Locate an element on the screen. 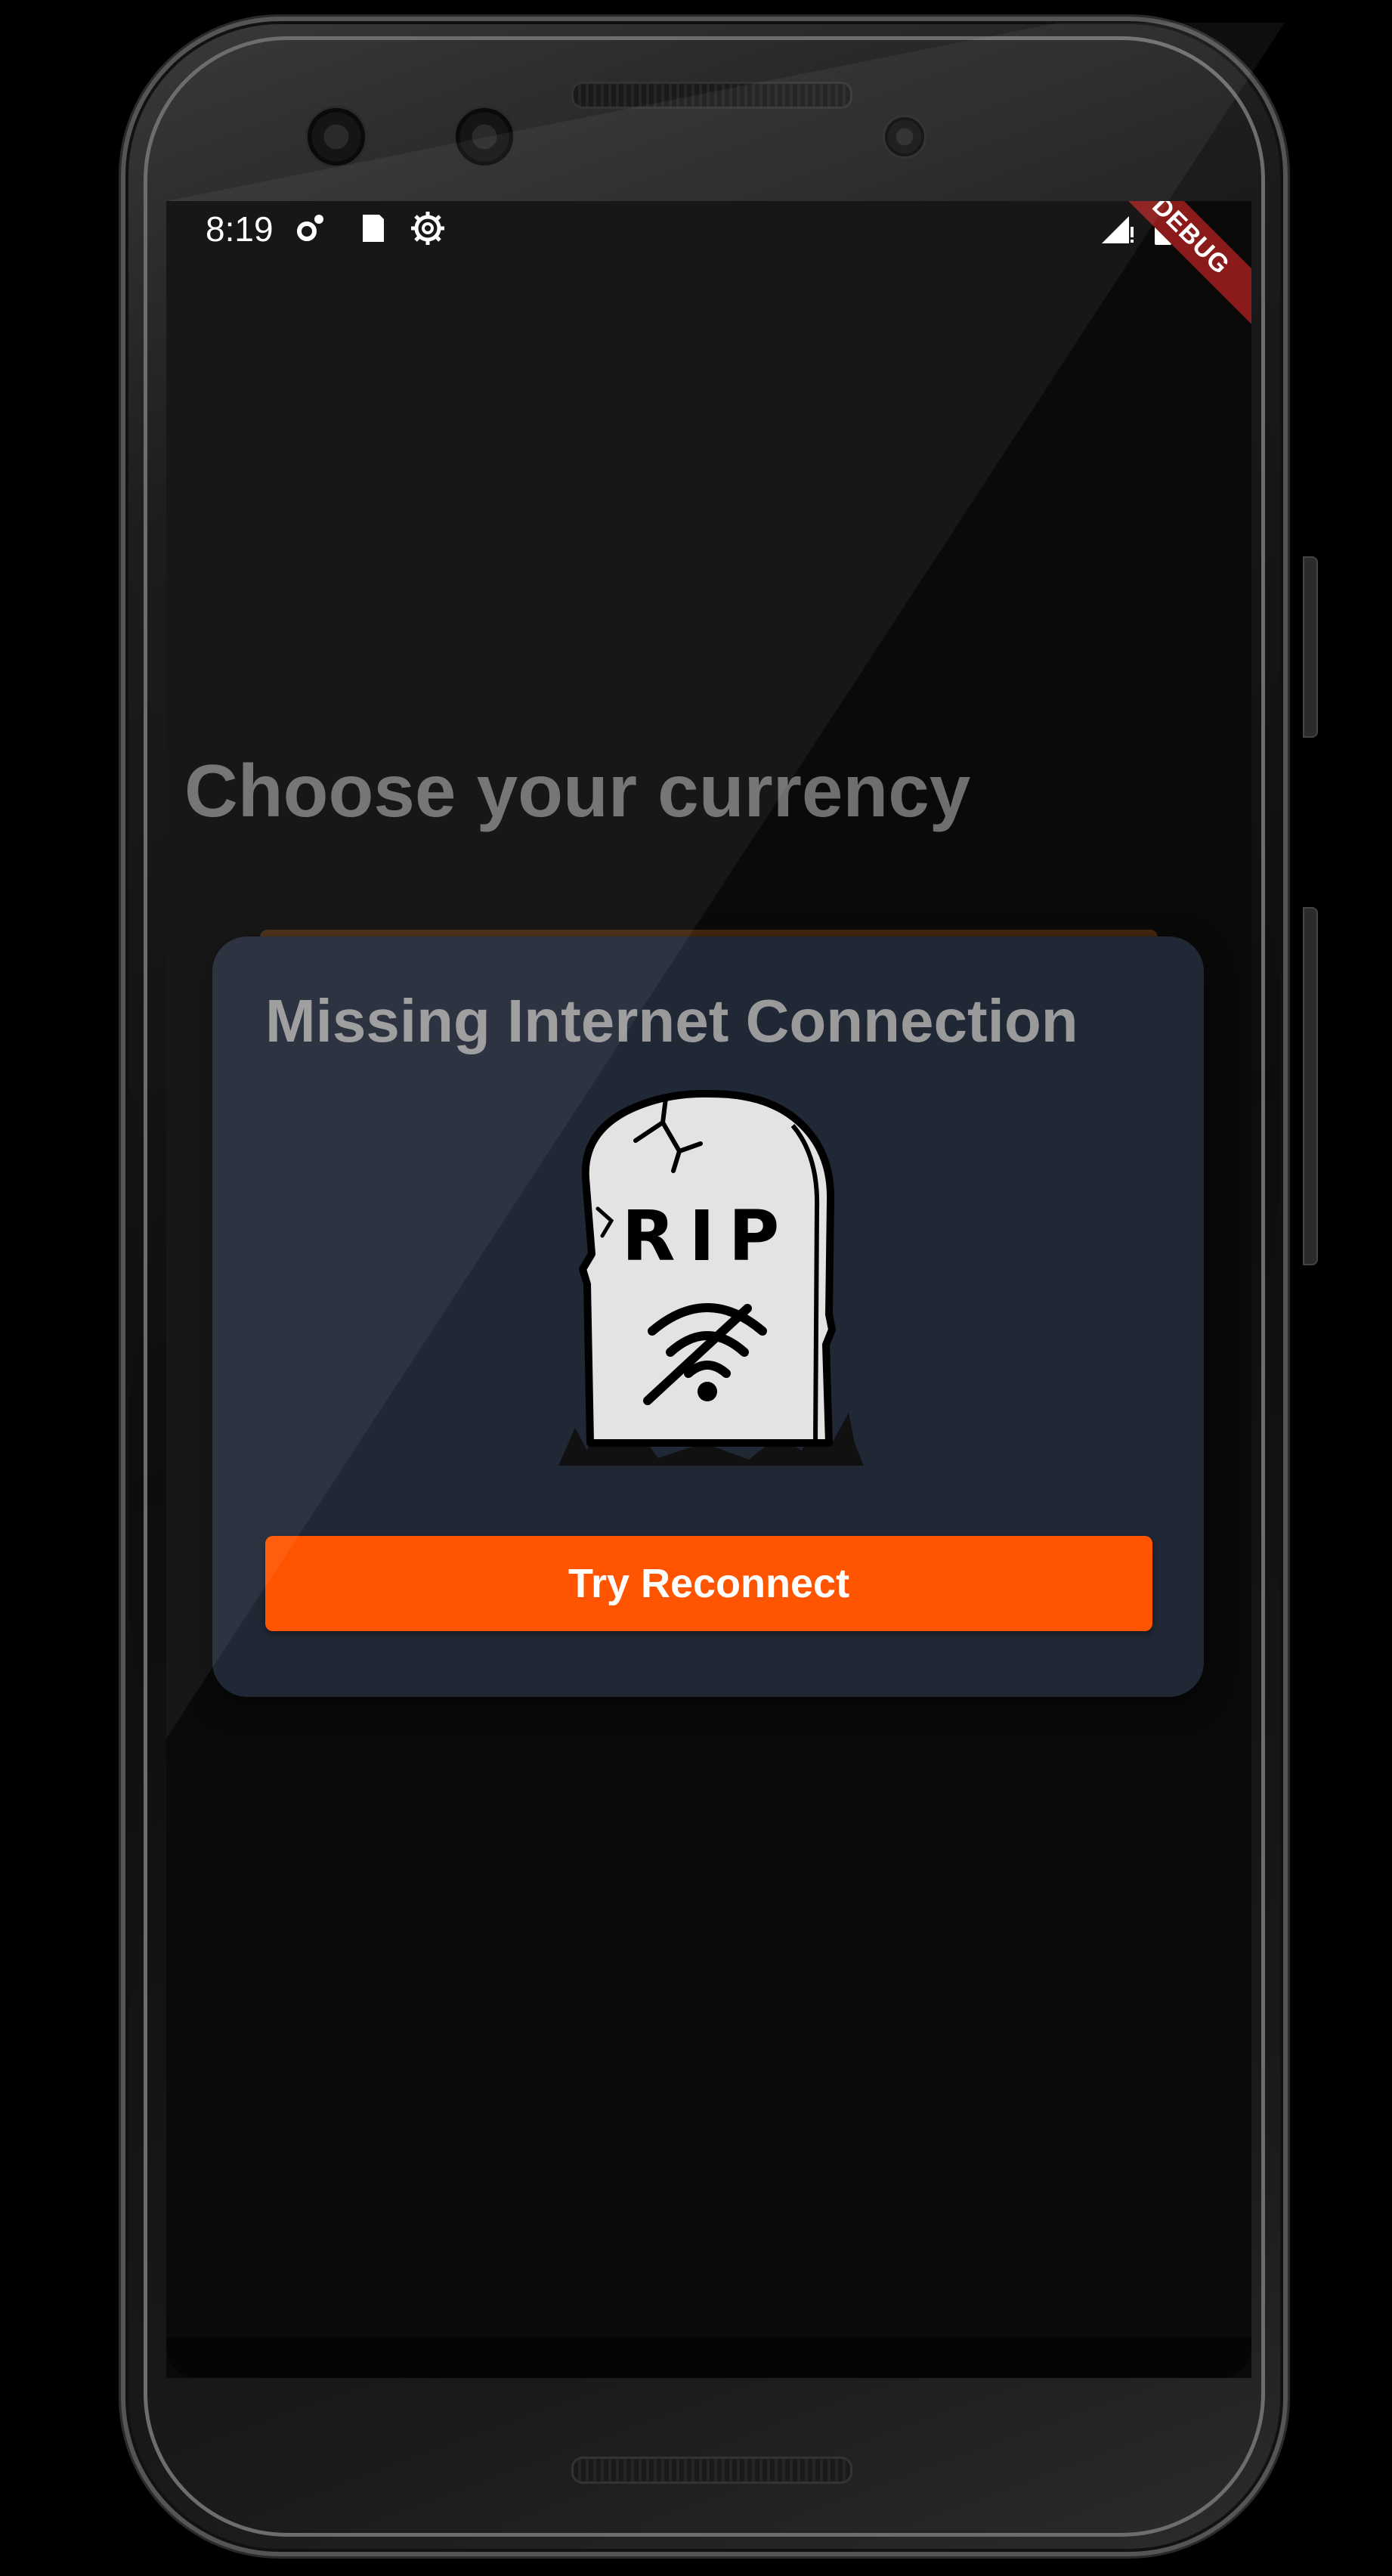 The width and height of the screenshot is (1392, 2576). settings-gear-icon is located at coordinates (310, 228).